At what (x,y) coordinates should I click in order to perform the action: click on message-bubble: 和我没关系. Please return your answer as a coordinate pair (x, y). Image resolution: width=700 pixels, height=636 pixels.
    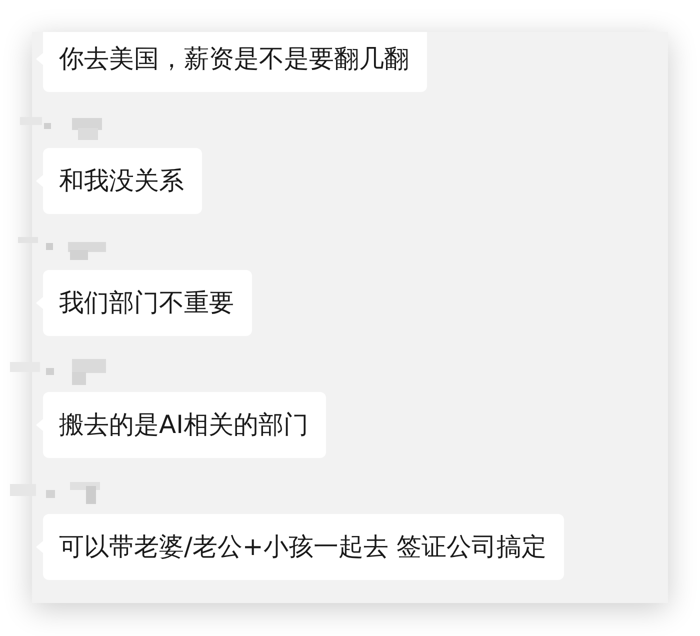
    Looking at the image, I should click on (122, 181).